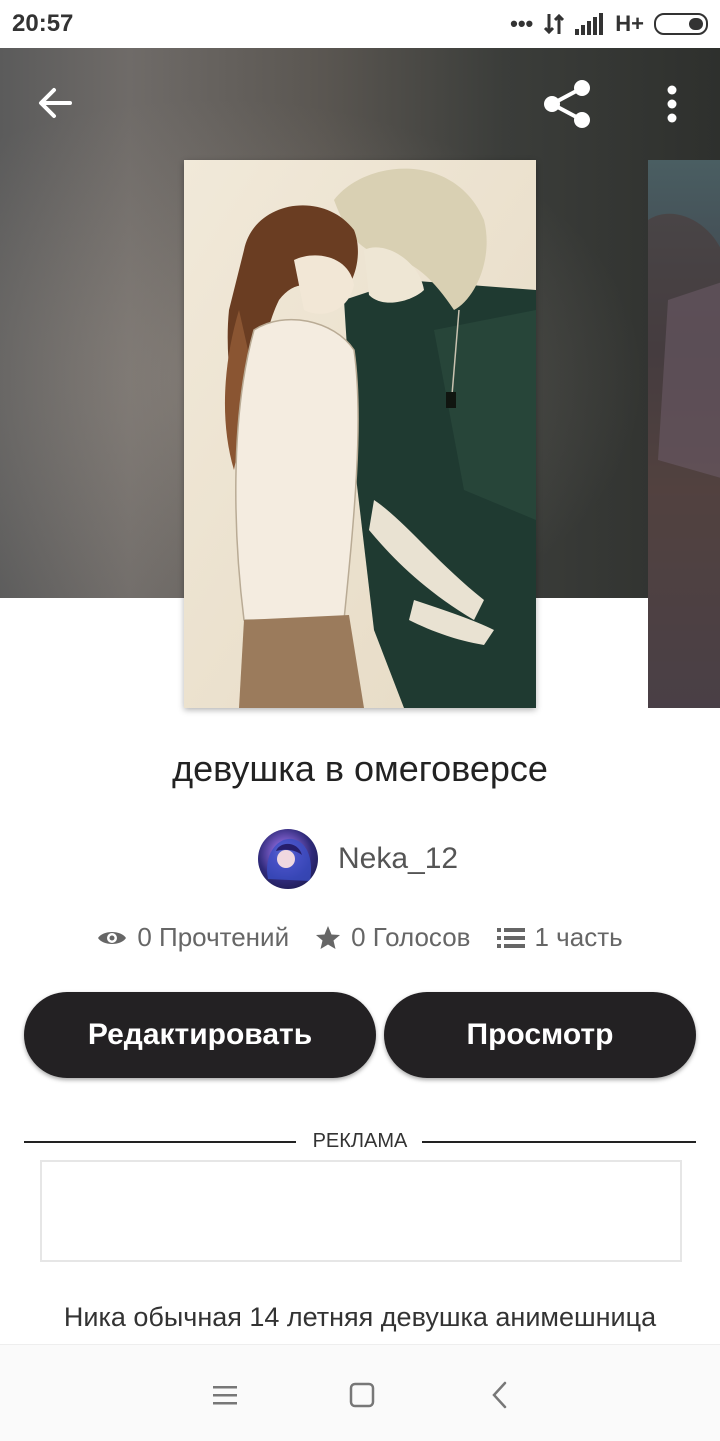 Image resolution: width=720 pixels, height=1441 pixels. I want to click on share-button, so click(568, 104).